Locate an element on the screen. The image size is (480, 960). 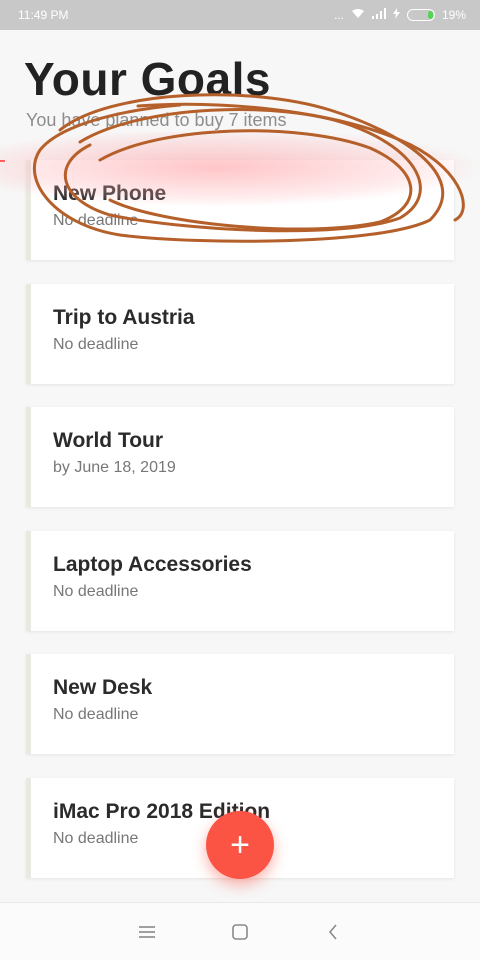
battery-icon is located at coordinates (420, 15).